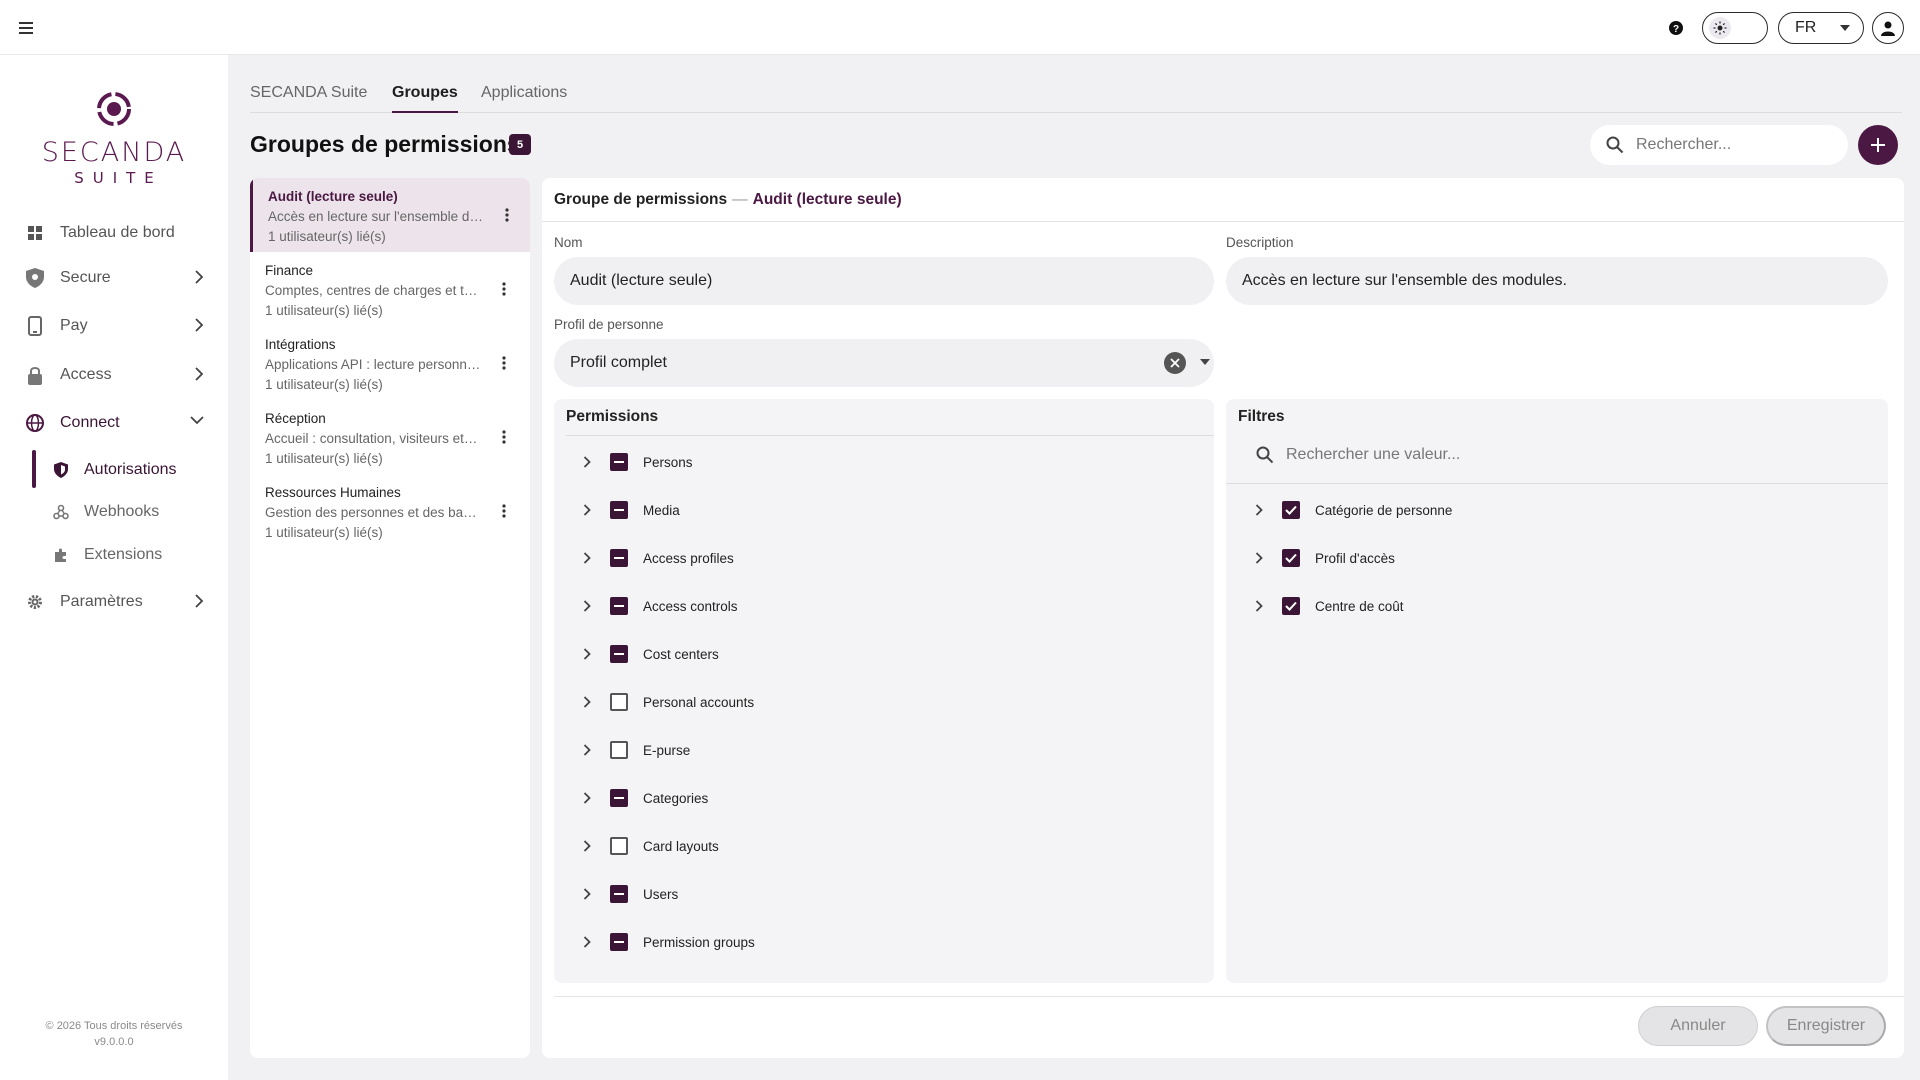  What do you see at coordinates (26, 28) in the screenshot?
I see `hamburger-icon` at bounding box center [26, 28].